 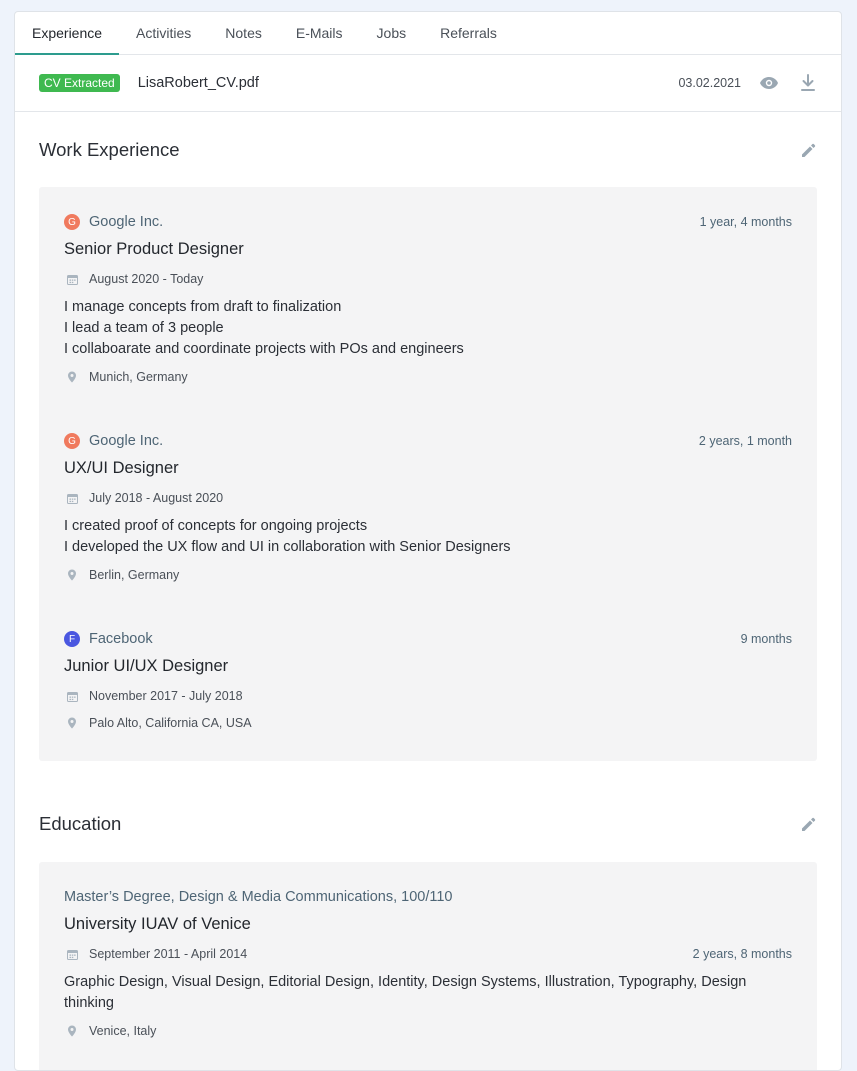 What do you see at coordinates (742, 954) in the screenshot?
I see `education-duration: 2 years, 8 months` at bounding box center [742, 954].